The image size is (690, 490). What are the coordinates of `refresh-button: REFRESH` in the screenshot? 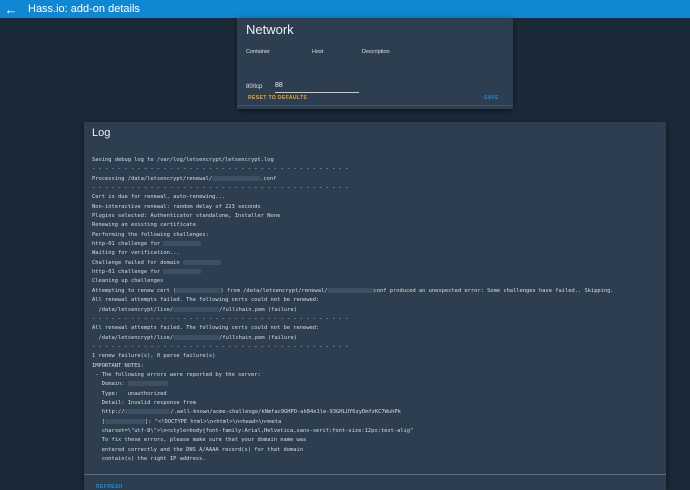 It's located at (109, 487).